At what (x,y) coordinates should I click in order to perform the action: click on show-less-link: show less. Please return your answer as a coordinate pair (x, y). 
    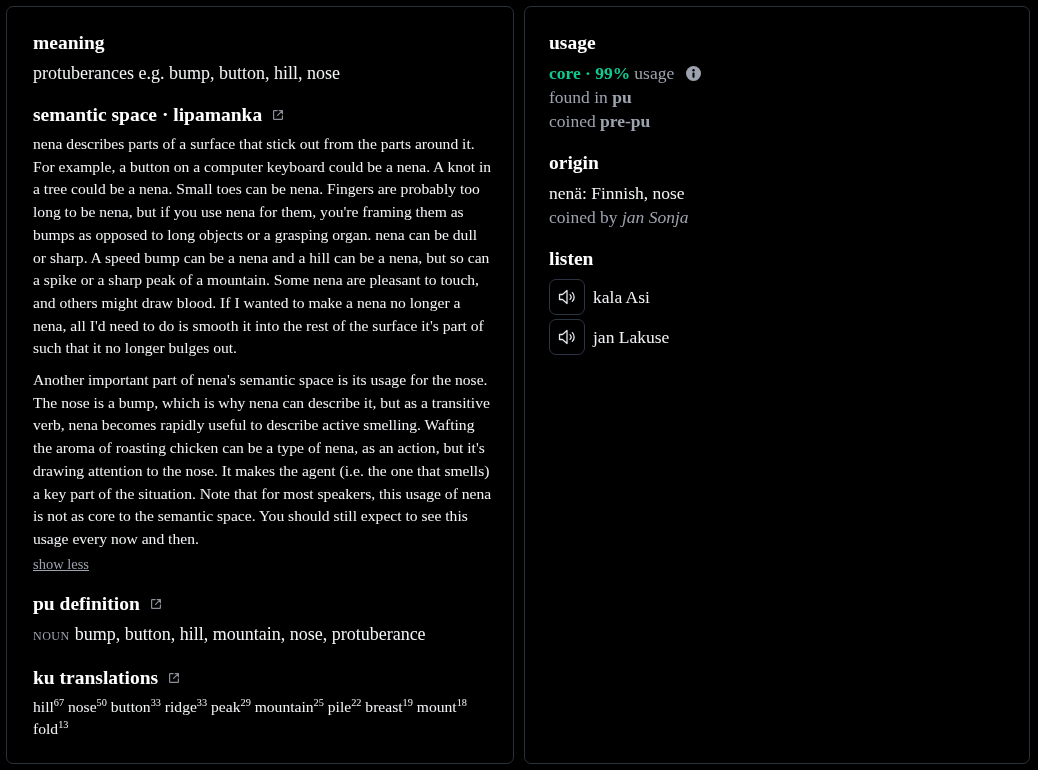
    Looking at the image, I should click on (61, 563).